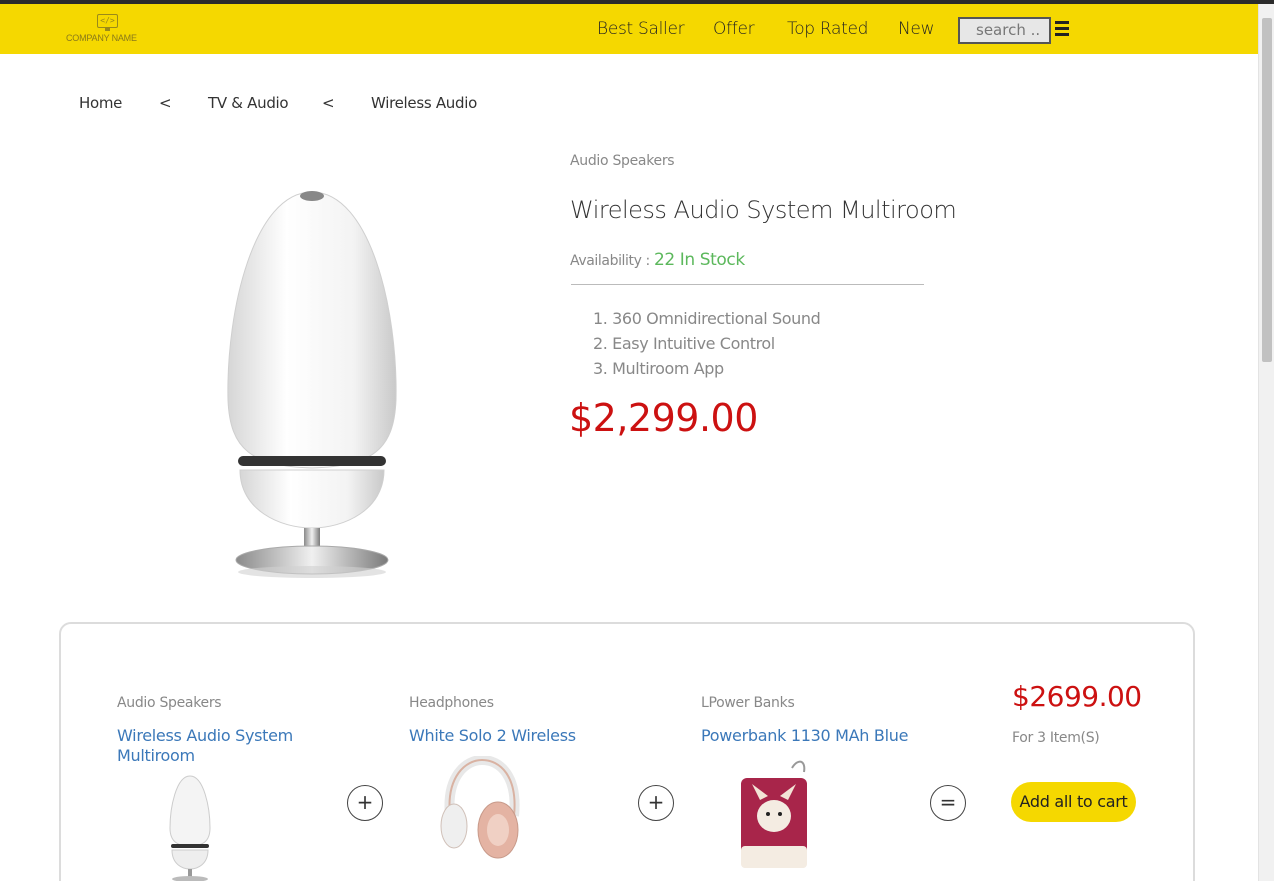  What do you see at coordinates (734, 29) in the screenshot?
I see `nav-offer: Offer` at bounding box center [734, 29].